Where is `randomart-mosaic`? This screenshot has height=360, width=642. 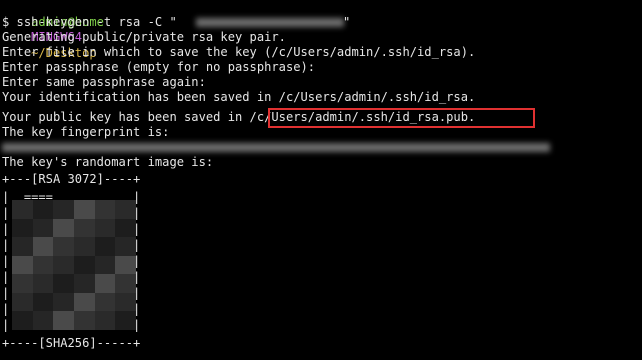
randomart-mosaic is located at coordinates (74, 265).